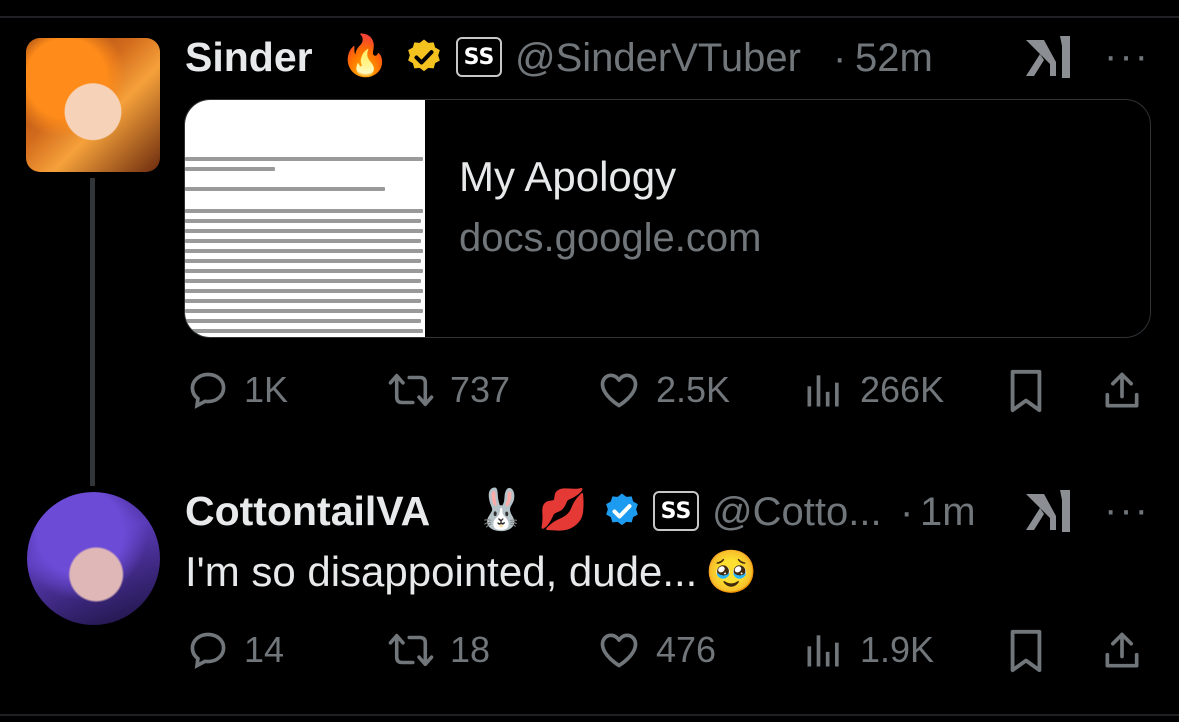 The width and height of the screenshot is (1179, 722). What do you see at coordinates (686, 649) in the screenshot?
I see `like-count: 476` at bounding box center [686, 649].